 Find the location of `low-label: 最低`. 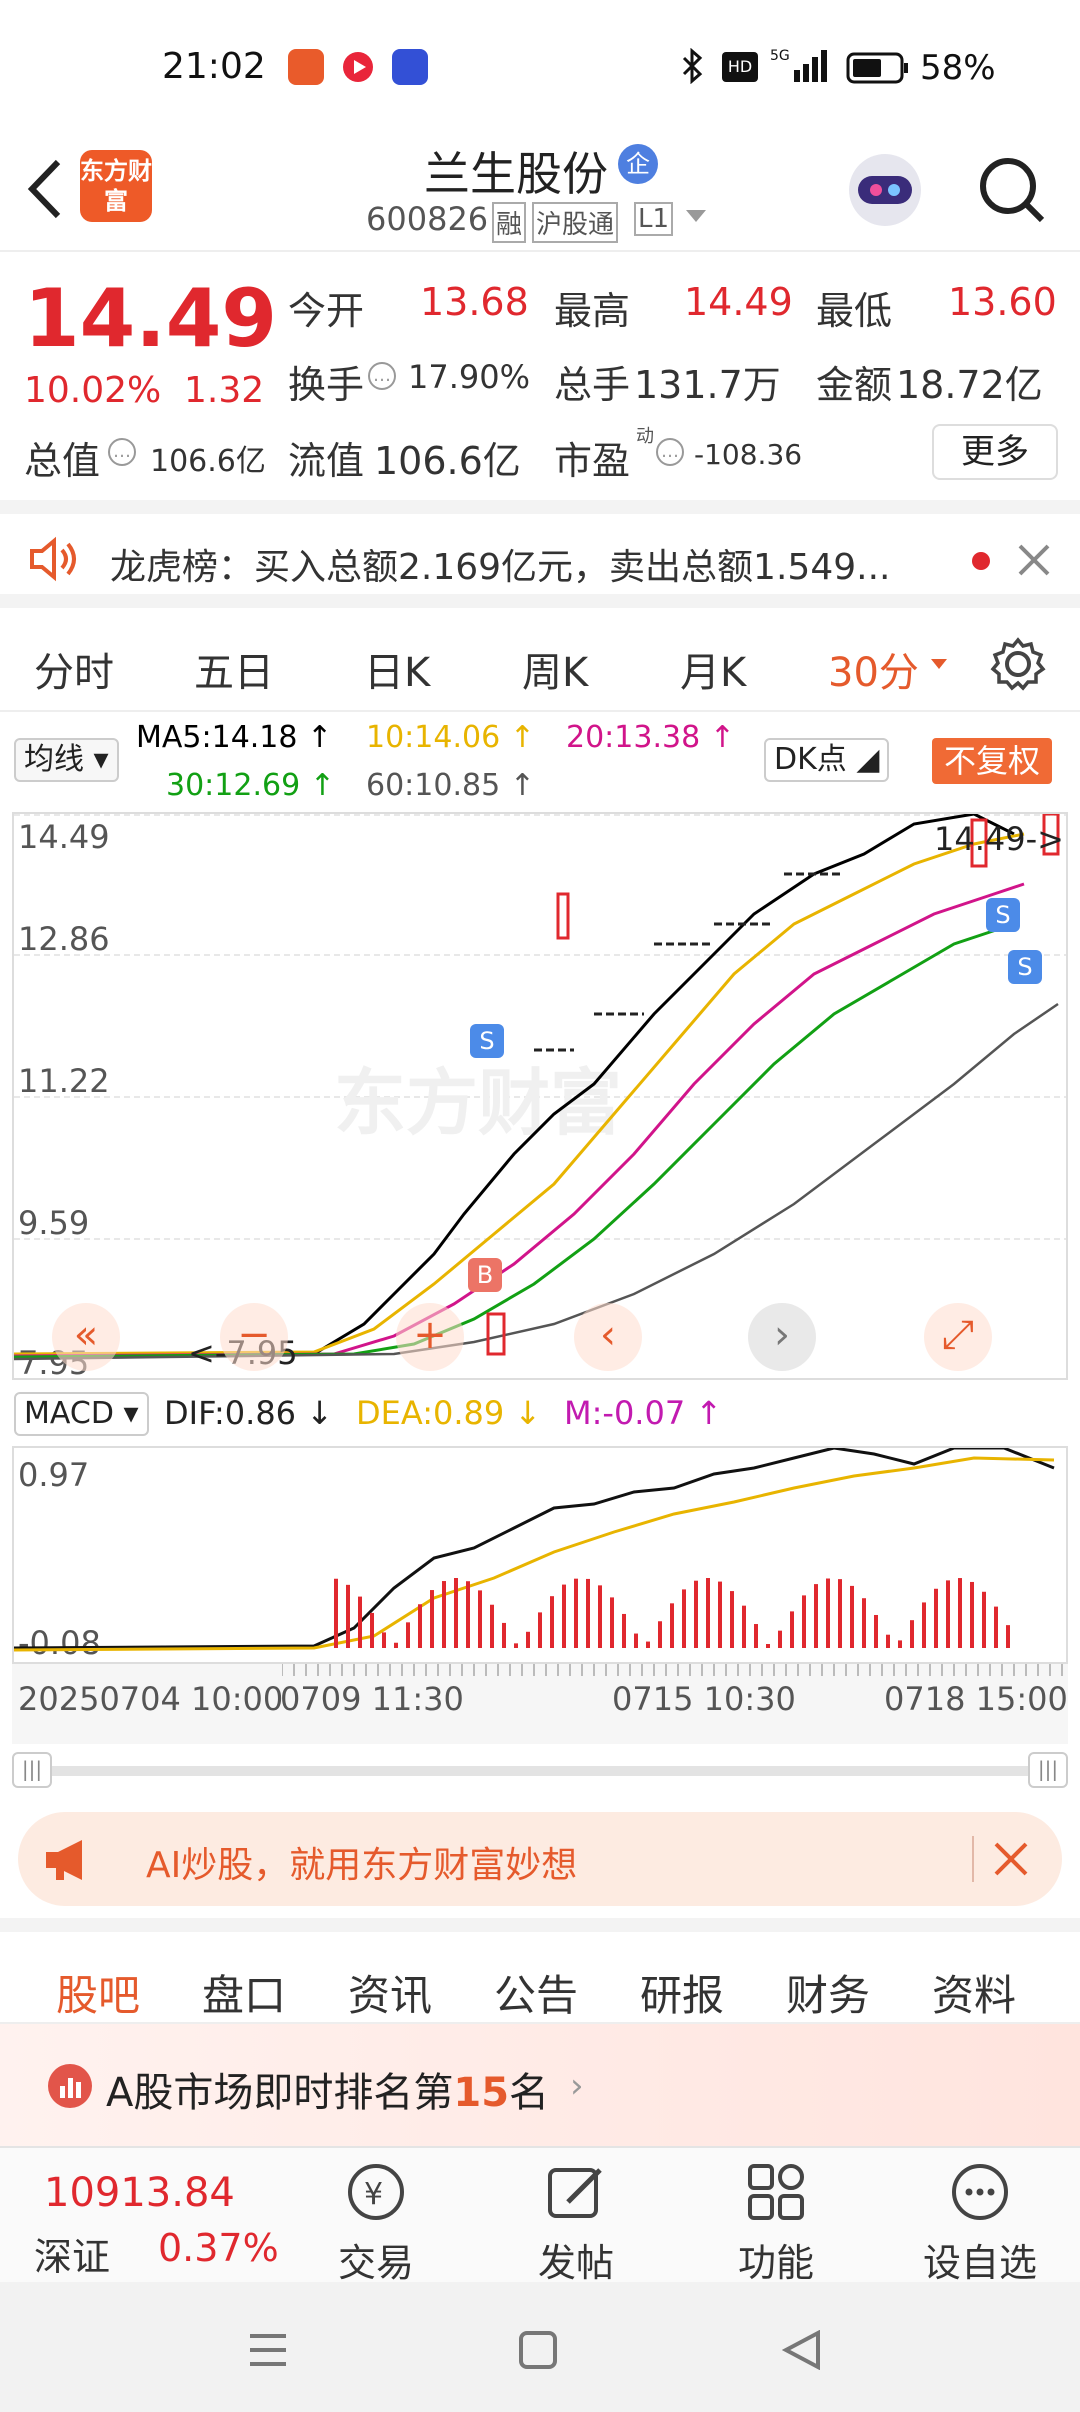

low-label: 最低 is located at coordinates (854, 311).